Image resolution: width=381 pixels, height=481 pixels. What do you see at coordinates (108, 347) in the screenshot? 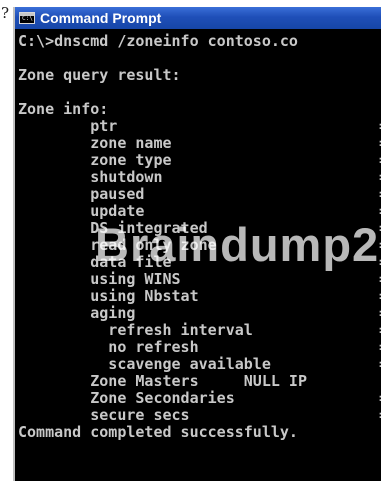
I see `console-line: no refresh` at bounding box center [108, 347].